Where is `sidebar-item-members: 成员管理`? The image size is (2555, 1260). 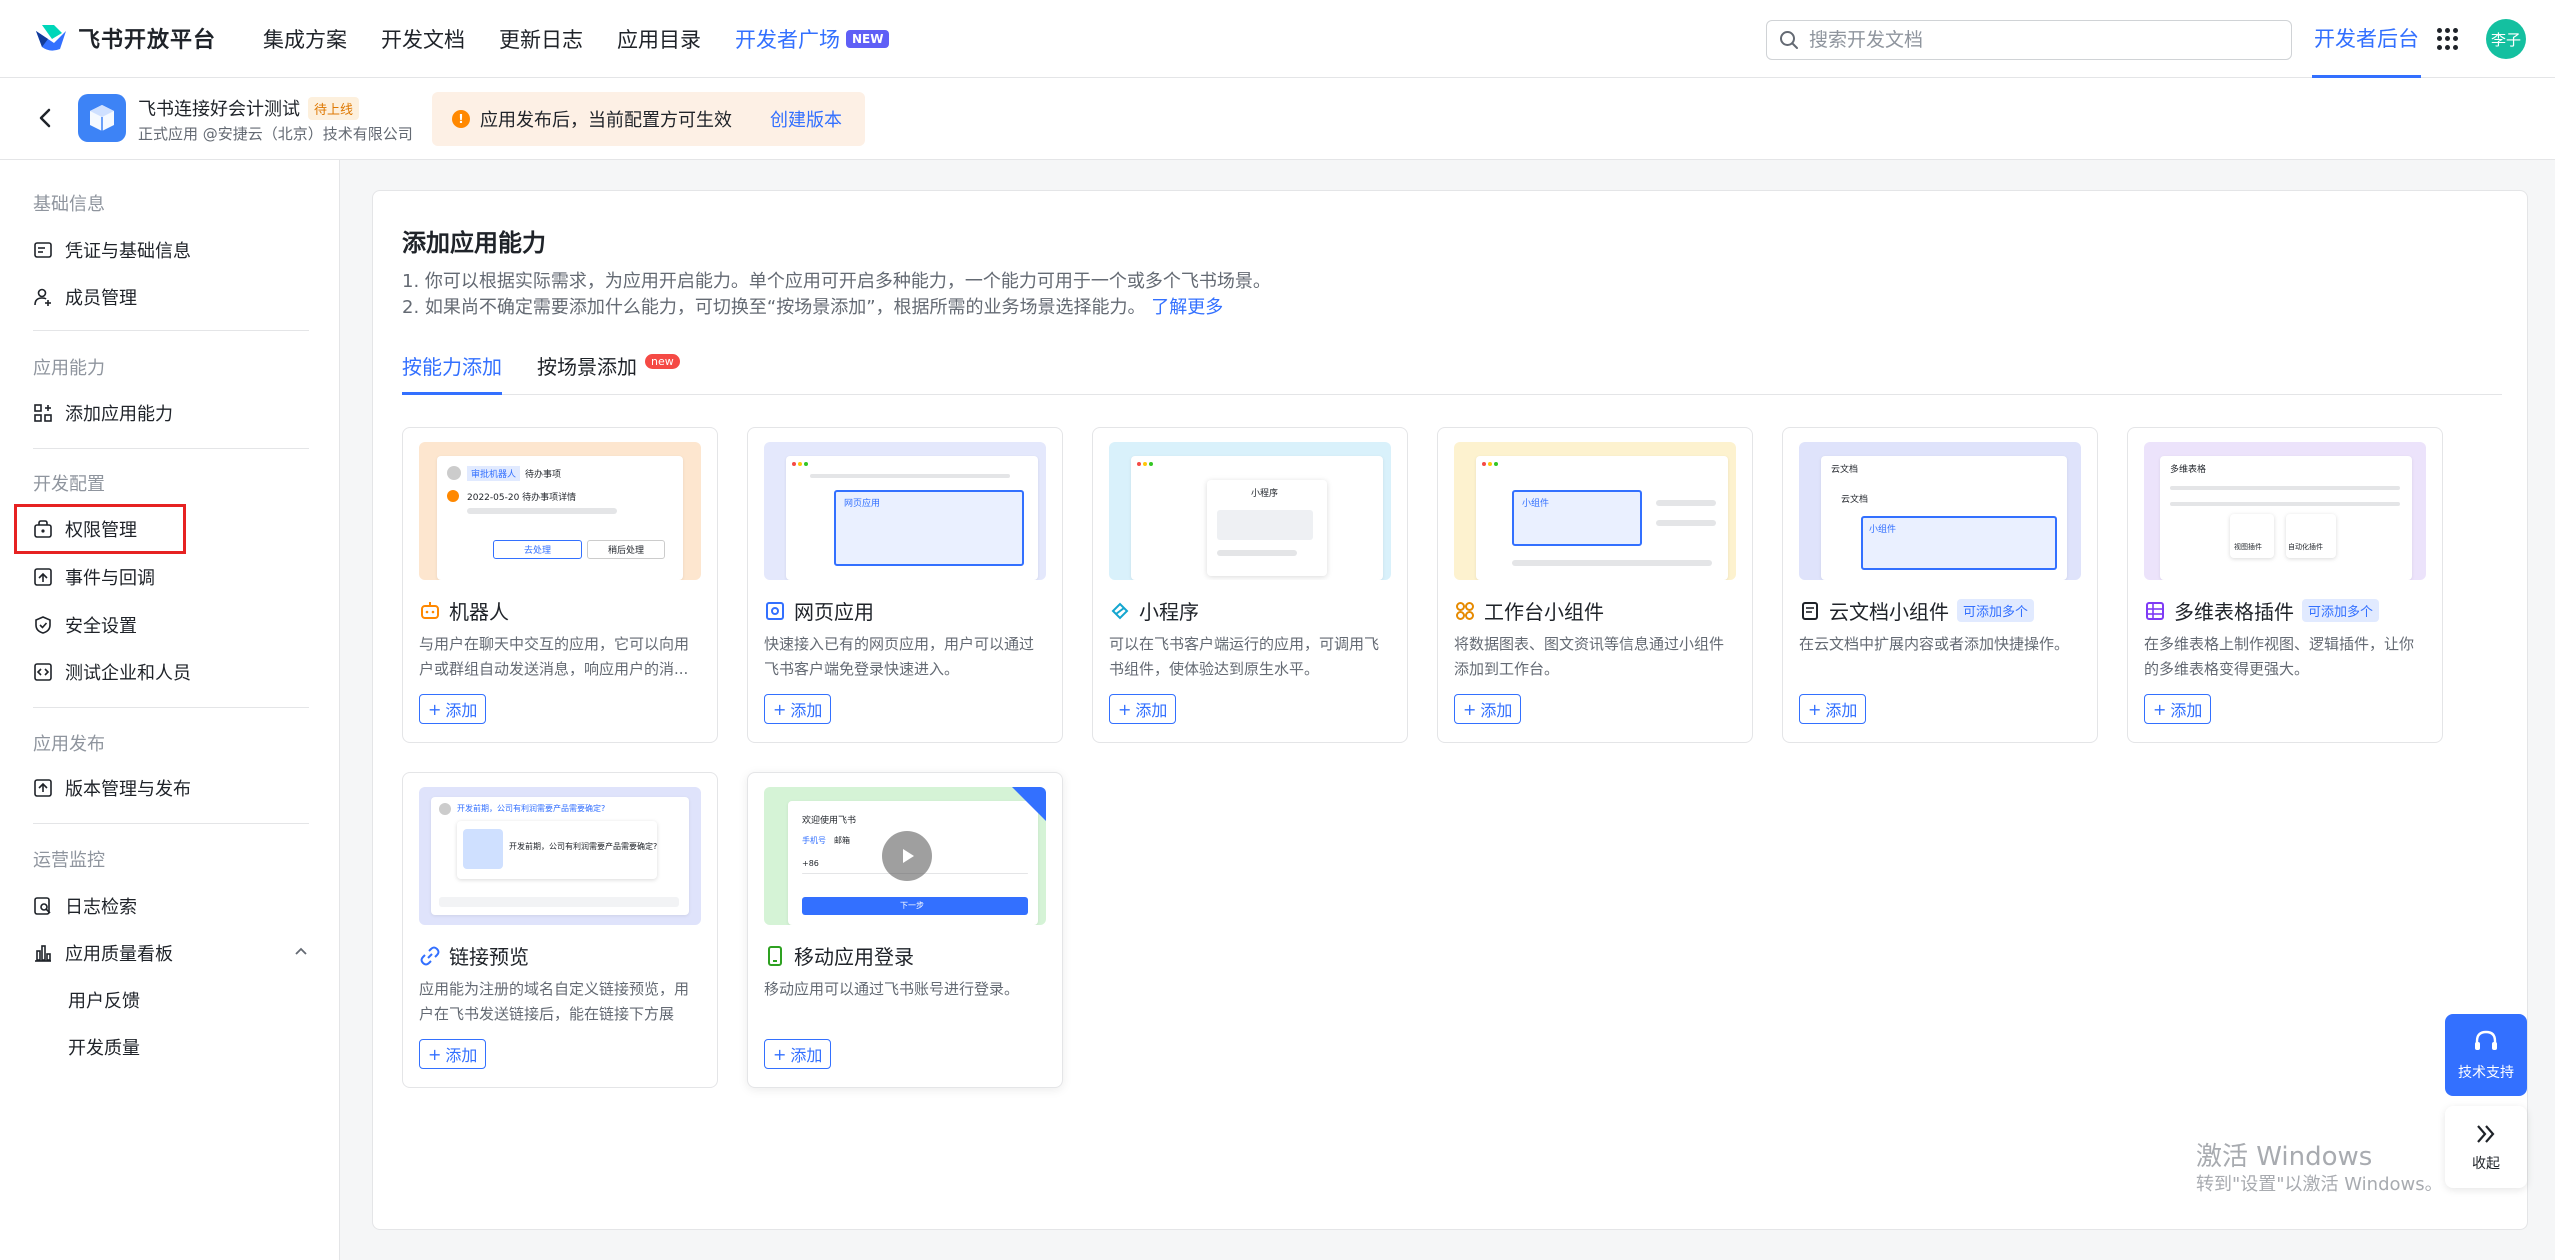 sidebar-item-members: 成员管理 is located at coordinates (85, 297).